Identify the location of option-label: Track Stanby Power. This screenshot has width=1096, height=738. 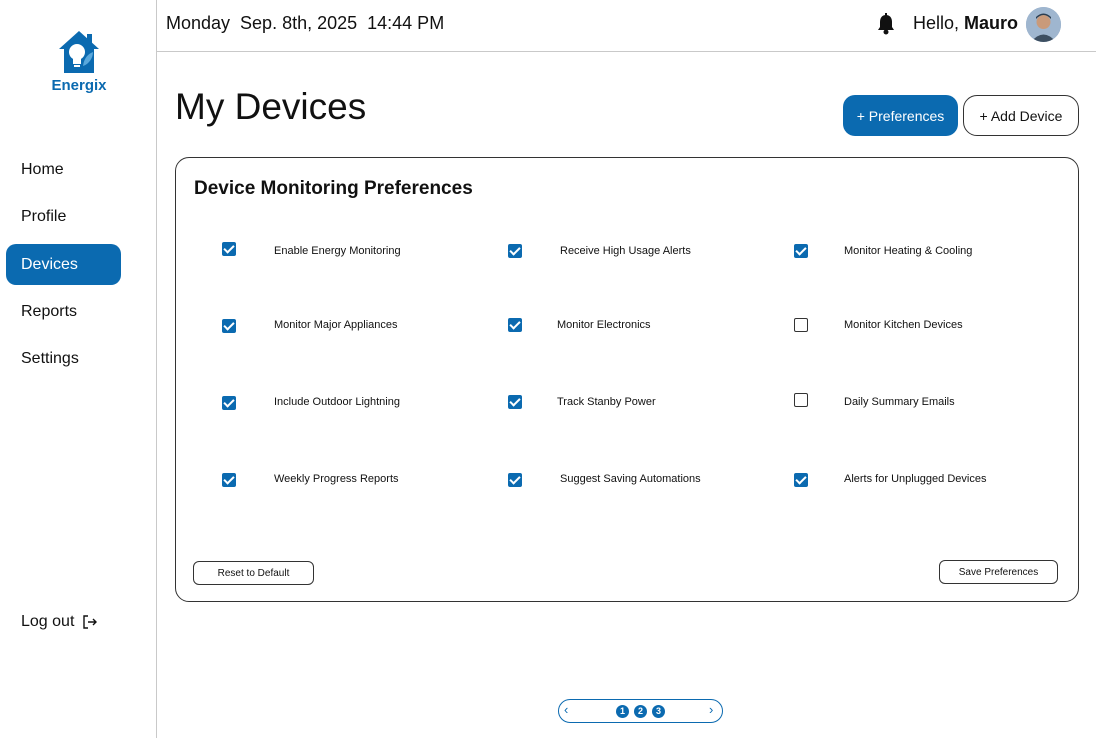
(606, 402).